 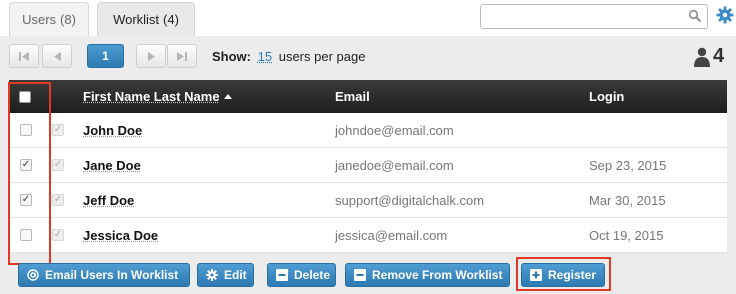 I want to click on last-page-button, so click(x=182, y=56).